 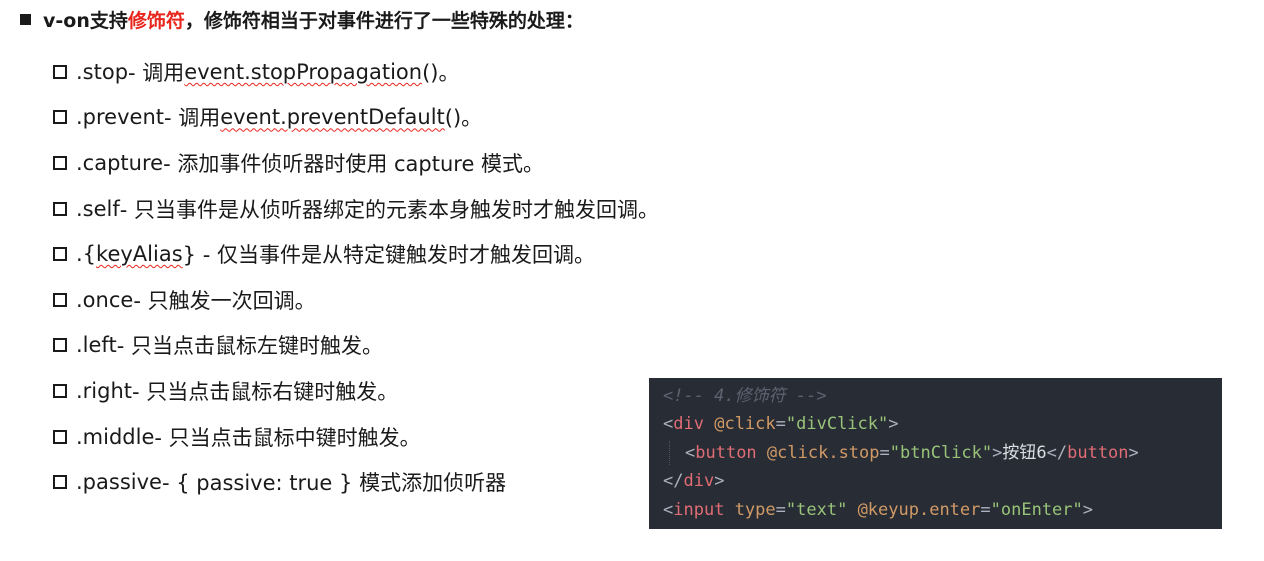 I want to click on list-item: .middle - 只当点击鼠标中键时触发。, so click(x=356, y=437).